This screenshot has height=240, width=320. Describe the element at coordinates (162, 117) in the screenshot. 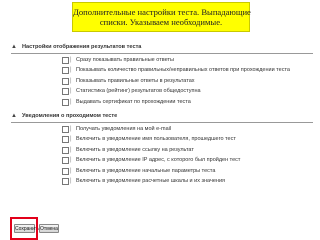

I see `section-header-notifications: ▲ Уведомления о проходимом тесте` at that location.